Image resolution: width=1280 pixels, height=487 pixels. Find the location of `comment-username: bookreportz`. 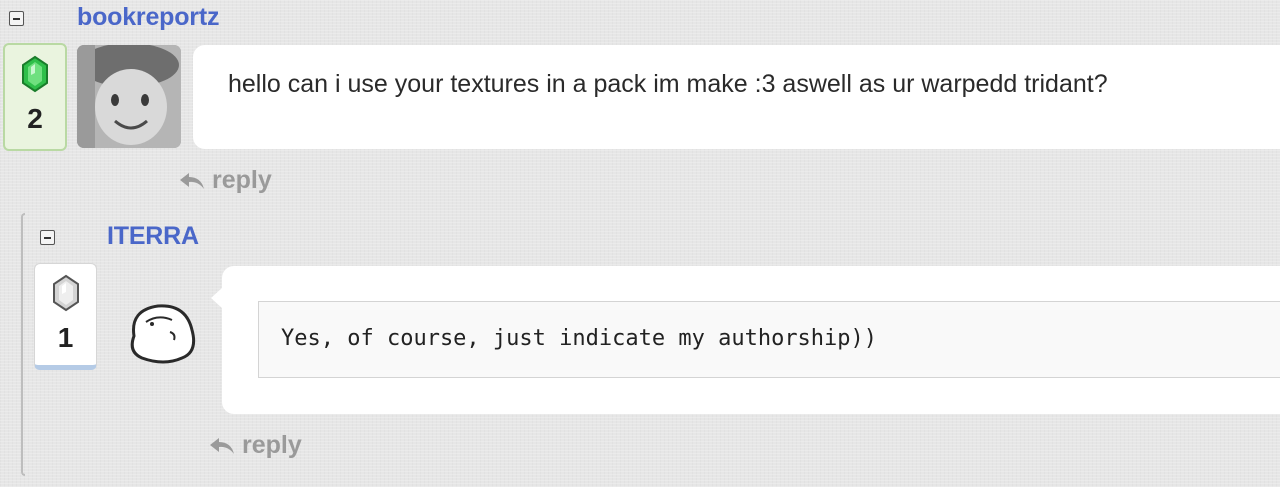

comment-username: bookreportz is located at coordinates (148, 17).